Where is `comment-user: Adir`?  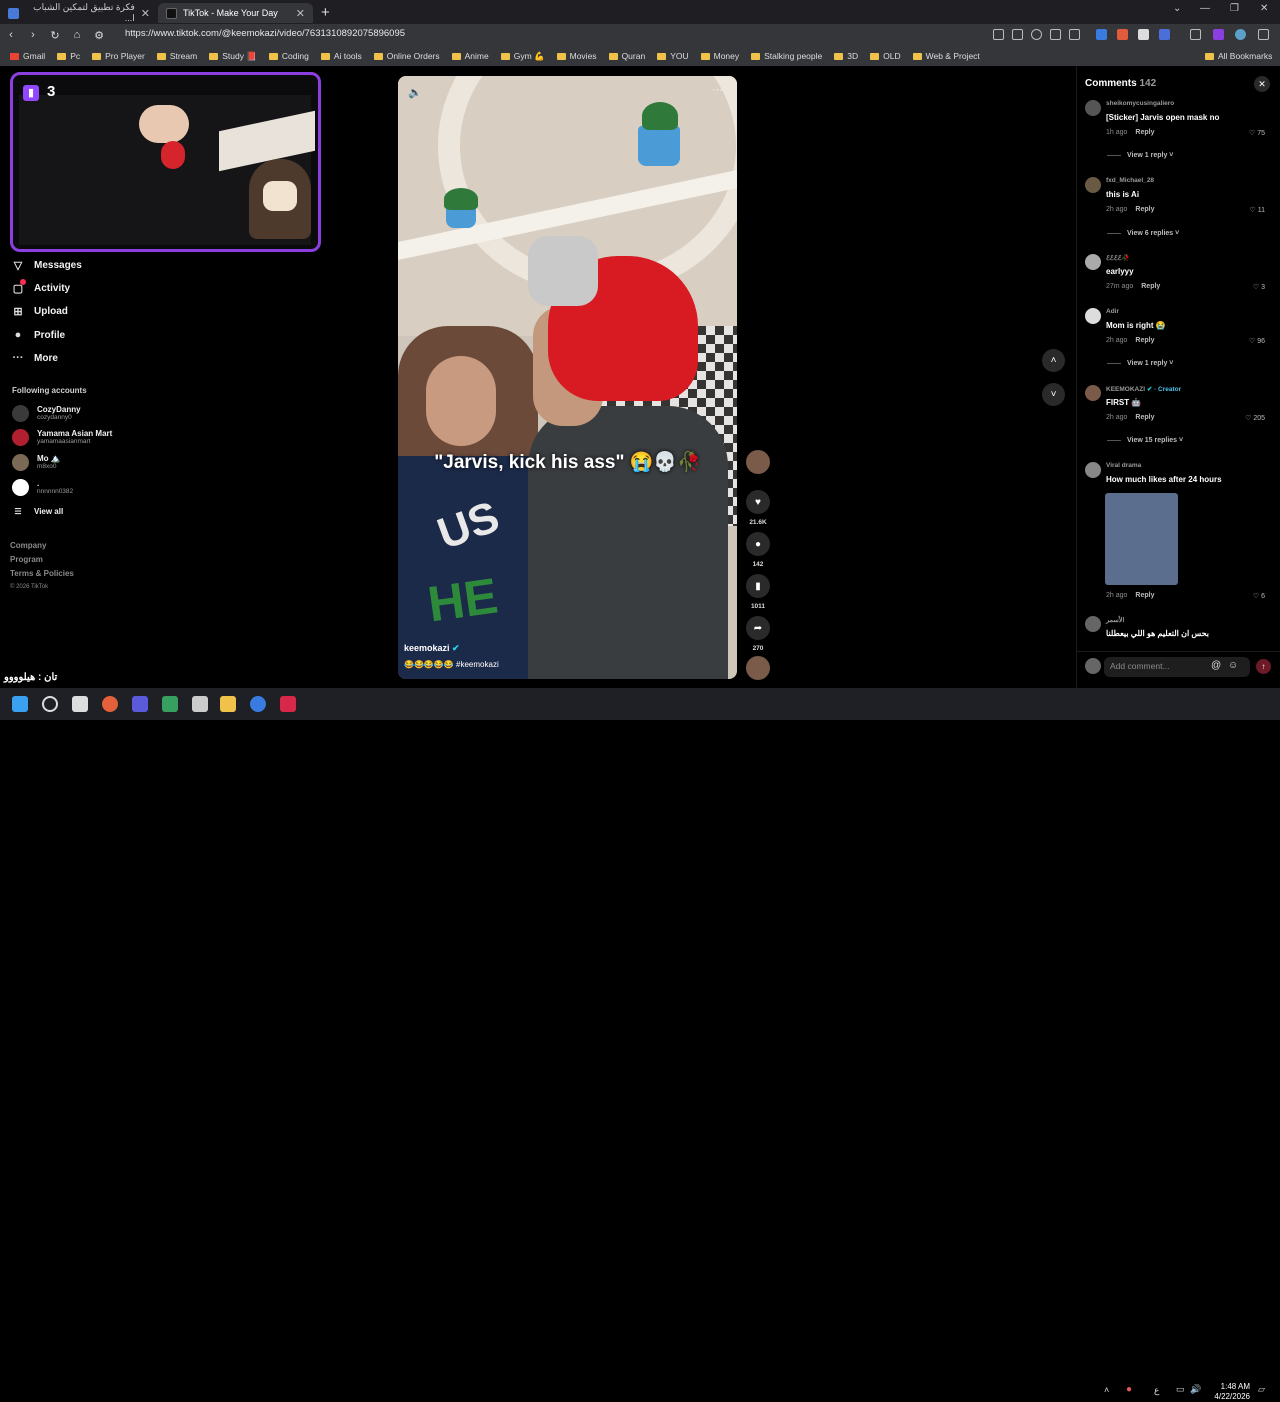
comment-user: Adir is located at coordinates (1112, 311).